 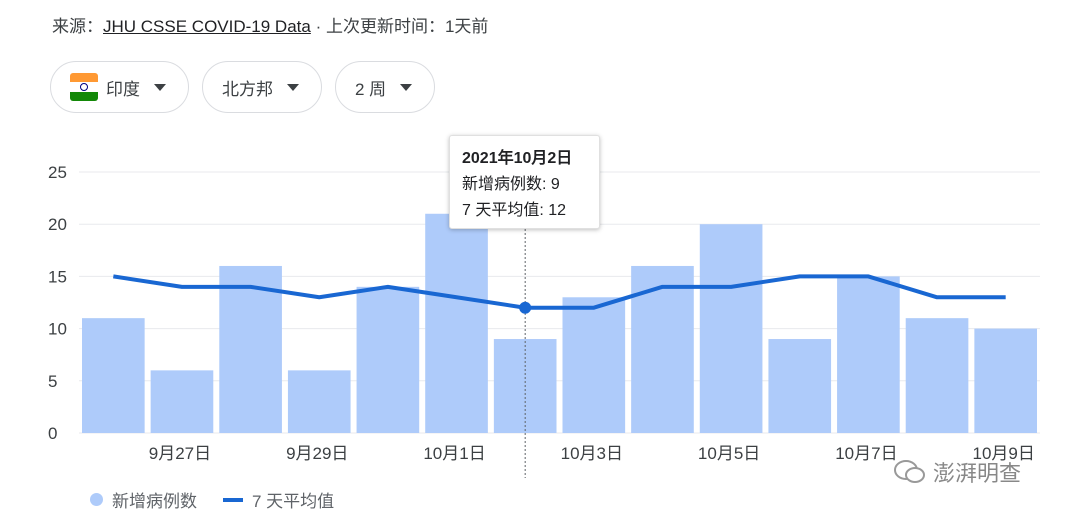 I want to click on legend-line-swatch, so click(x=233, y=499).